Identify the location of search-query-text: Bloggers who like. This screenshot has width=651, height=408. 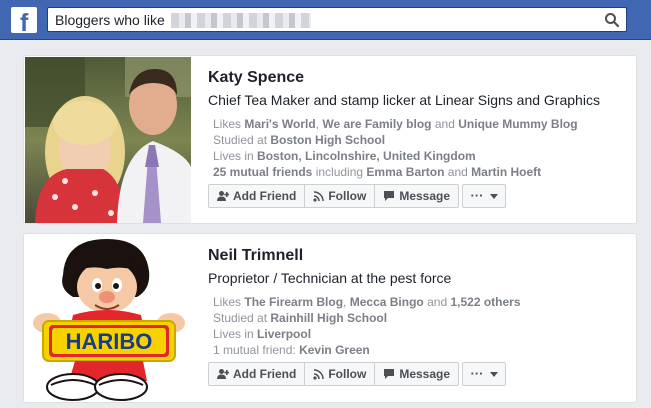
(110, 20).